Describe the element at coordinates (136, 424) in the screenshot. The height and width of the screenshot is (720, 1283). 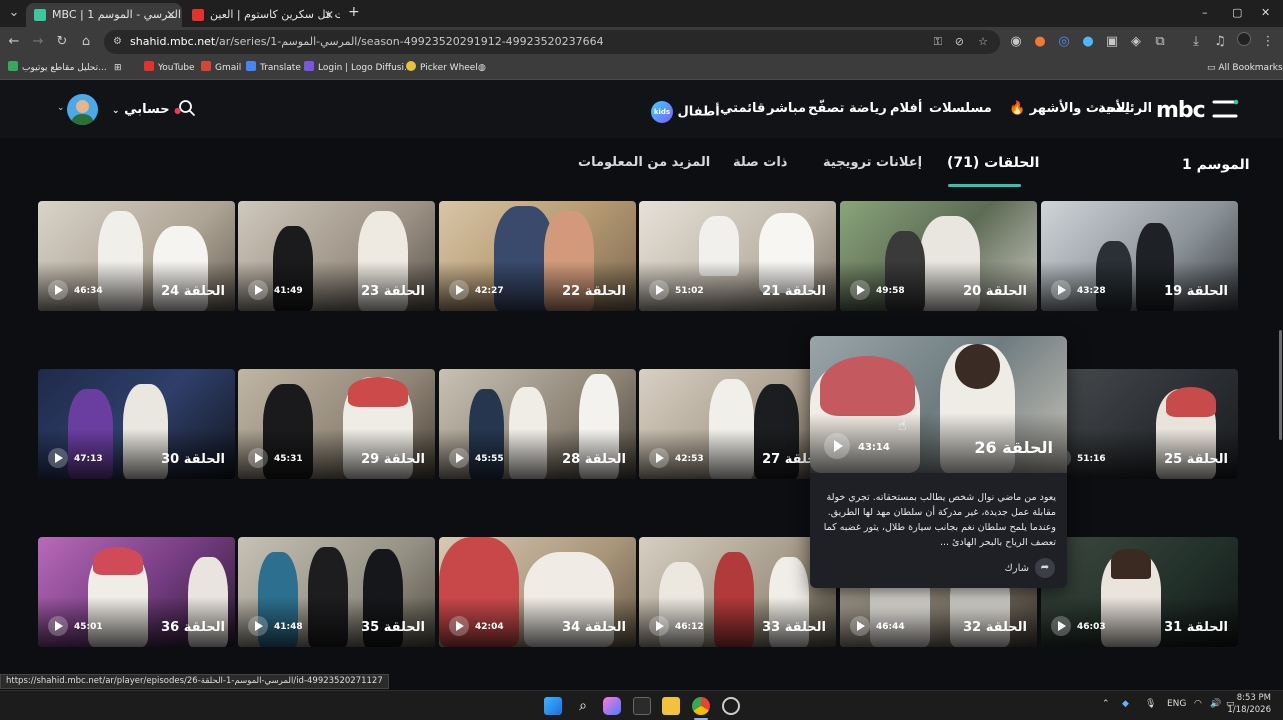
I see `episode-card: الحلقة 30 47:13` at that location.